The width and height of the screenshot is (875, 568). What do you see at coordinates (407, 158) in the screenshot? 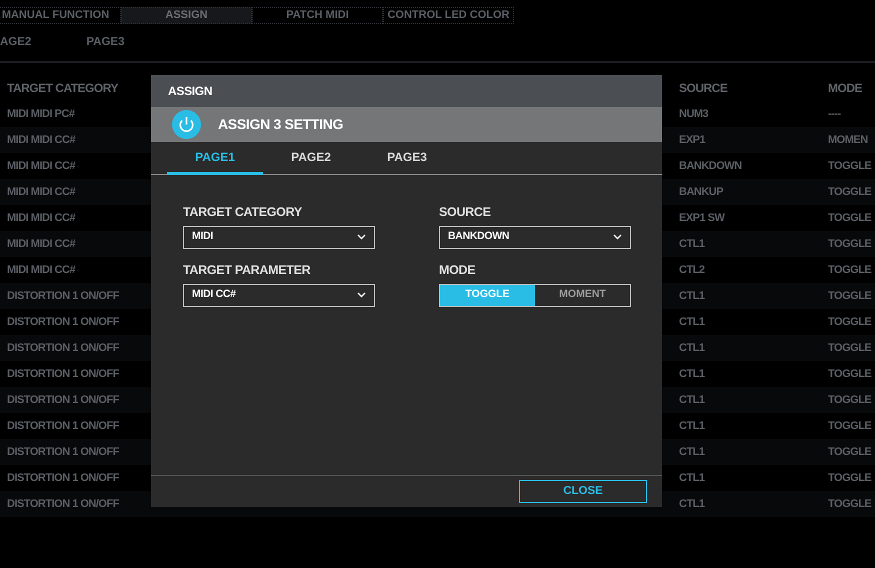
I see `tab: PAGE3` at bounding box center [407, 158].